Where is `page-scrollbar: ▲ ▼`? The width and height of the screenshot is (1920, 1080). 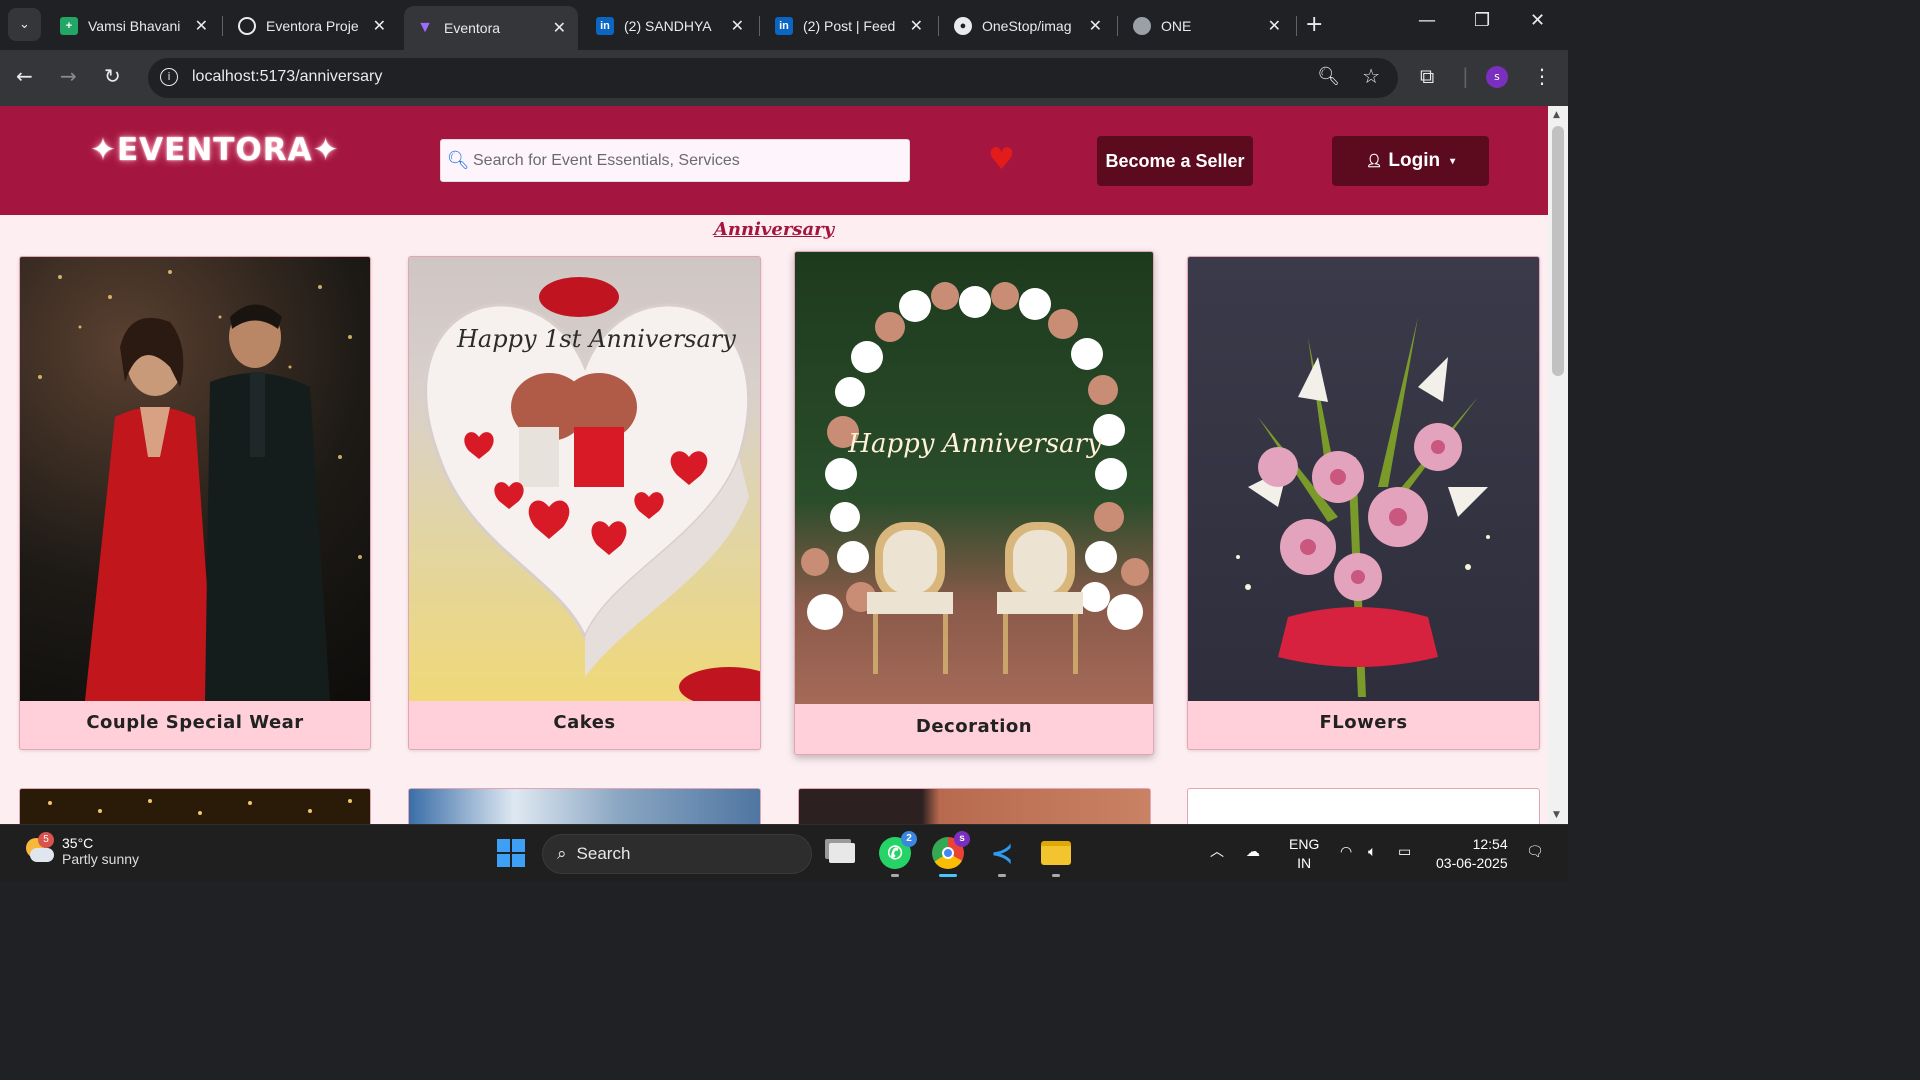 page-scrollbar: ▲ ▼ is located at coordinates (1558, 465).